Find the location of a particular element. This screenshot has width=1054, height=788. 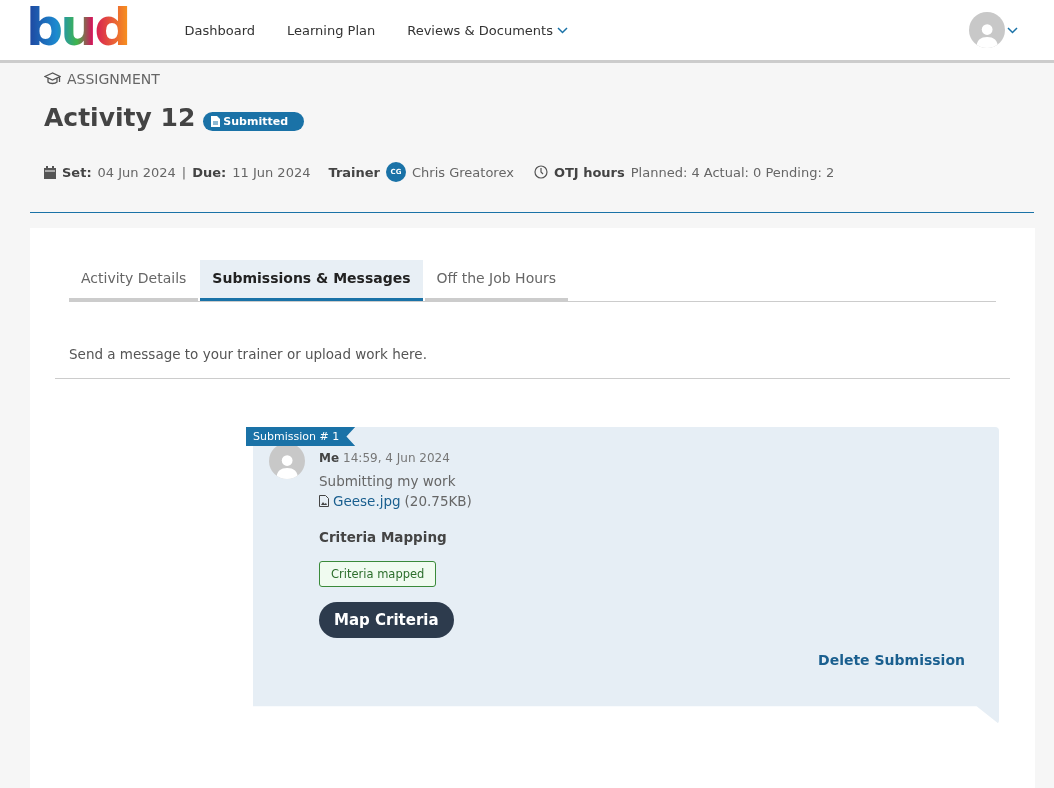

nav-link: Learning Plan is located at coordinates (331, 30).